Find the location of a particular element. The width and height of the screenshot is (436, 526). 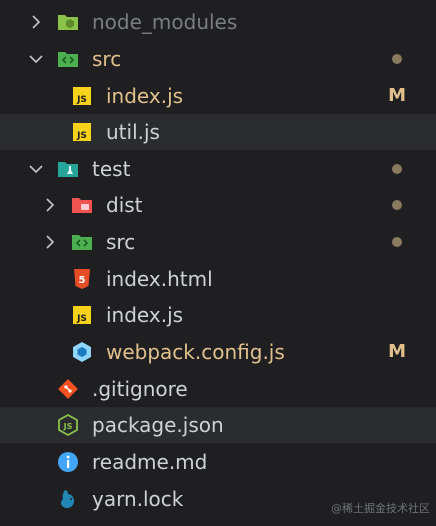

tree-item-index-js: JS index.js M is located at coordinates (218, 96).